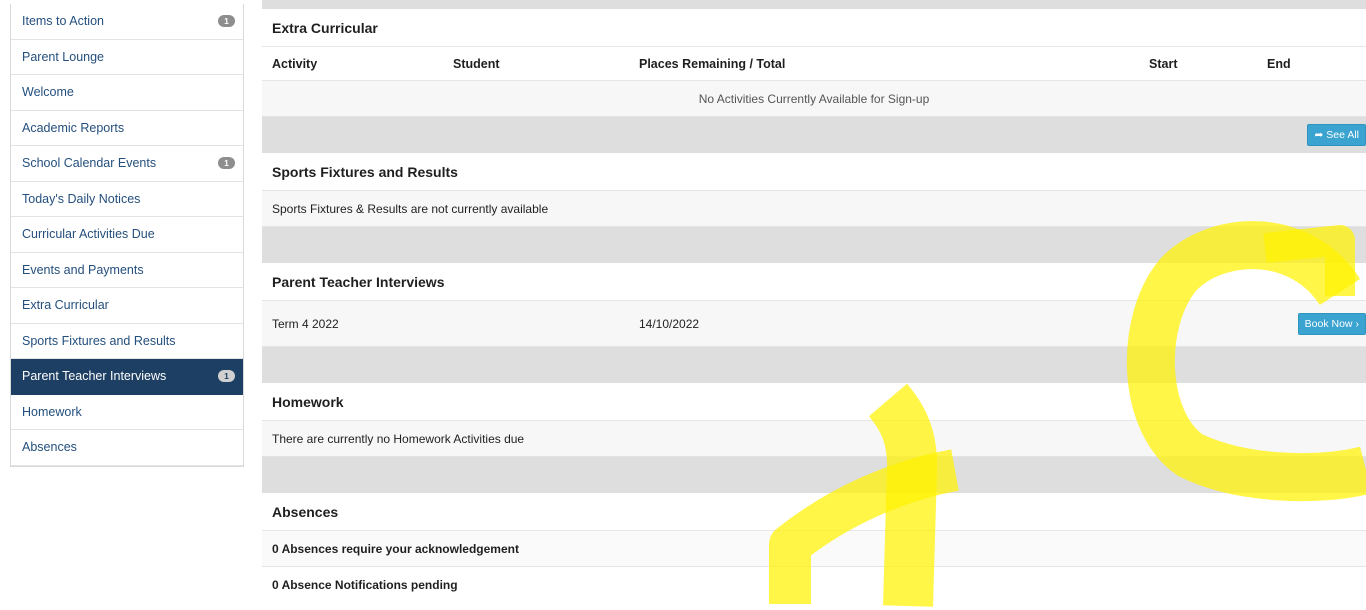  I want to click on see-all-button: ➦ See All, so click(1336, 135).